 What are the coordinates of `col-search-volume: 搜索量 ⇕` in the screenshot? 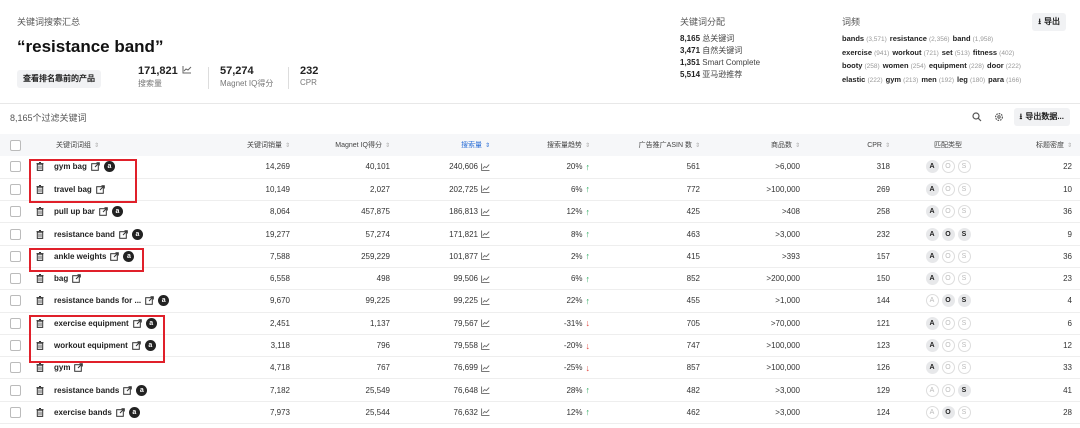 It's located at (448, 145).